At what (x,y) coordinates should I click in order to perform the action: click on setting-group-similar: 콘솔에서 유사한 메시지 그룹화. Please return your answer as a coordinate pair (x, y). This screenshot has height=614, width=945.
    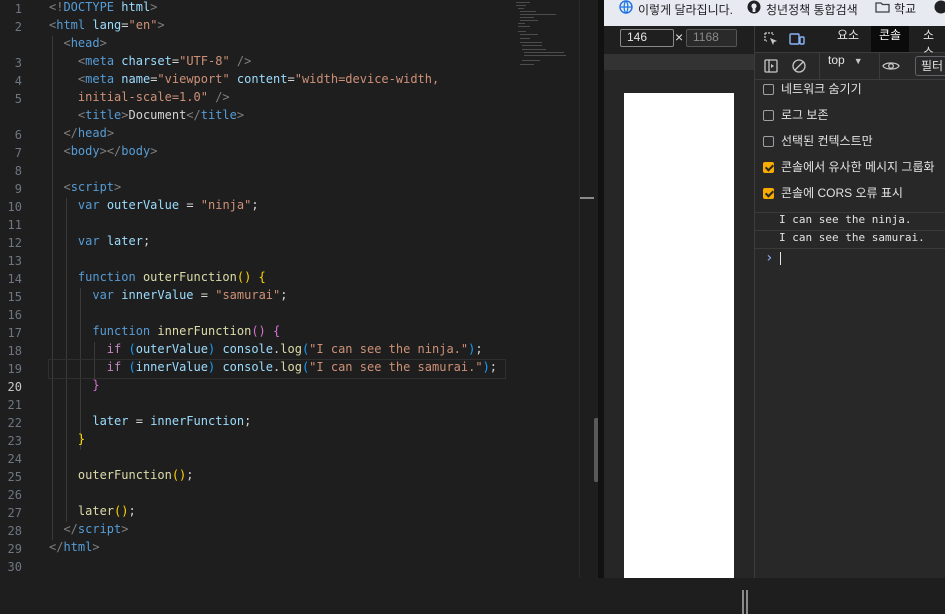
    Looking at the image, I should click on (849, 171).